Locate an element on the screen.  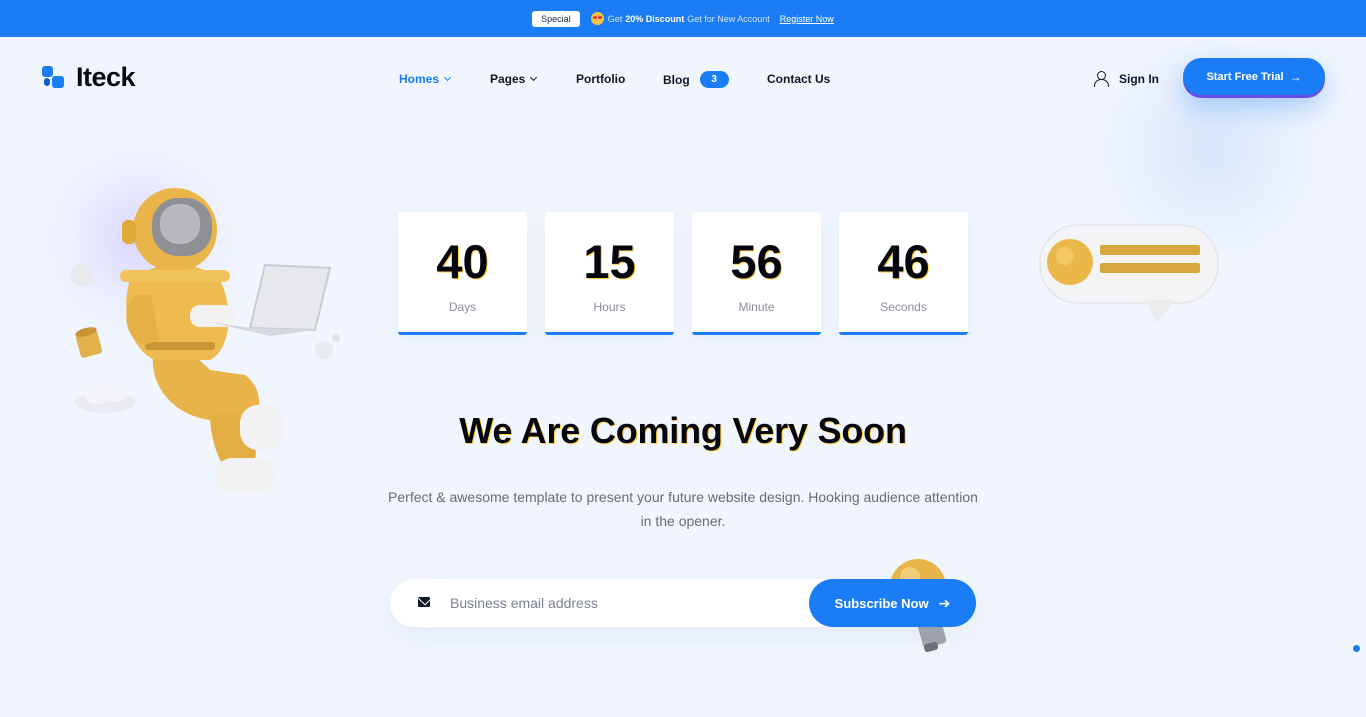
chat-bubble-illustration is located at coordinates (1129, 273).